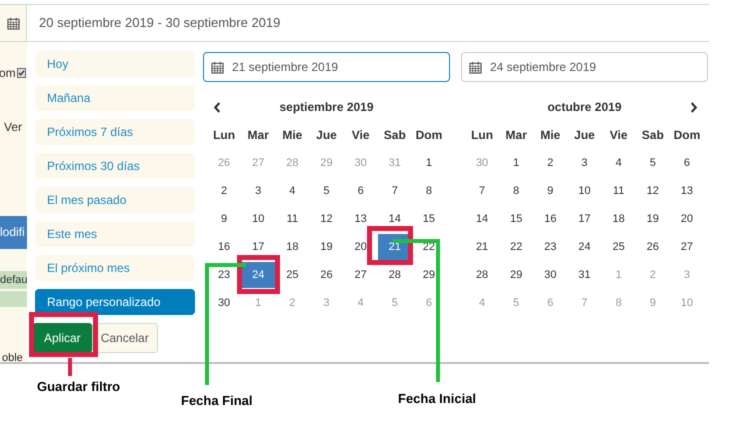  I want to click on modify-button: lodifi, so click(13, 232).